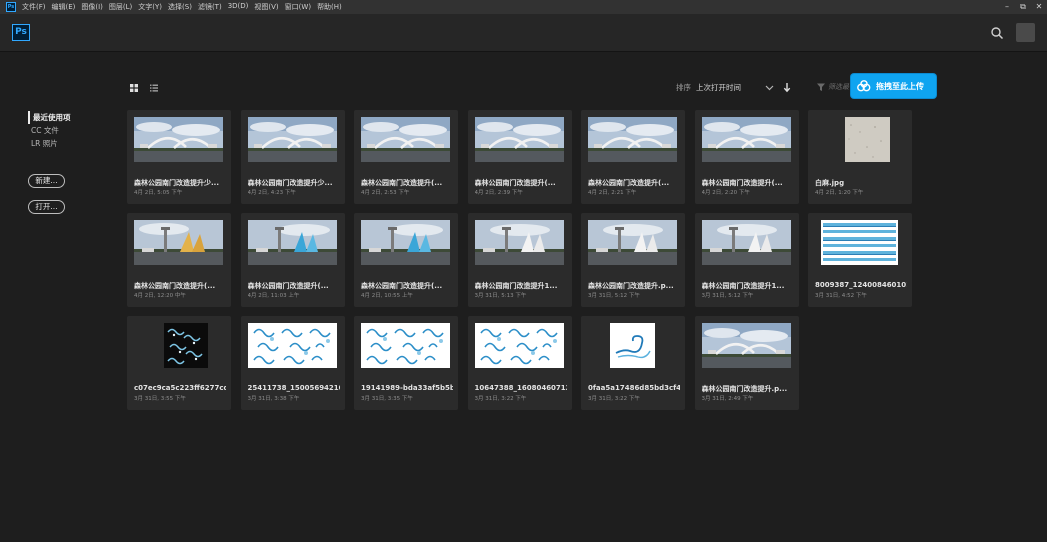 This screenshot has height=542, width=1047. Describe the element at coordinates (1039, 7) in the screenshot. I see `close-button: ✕` at that location.